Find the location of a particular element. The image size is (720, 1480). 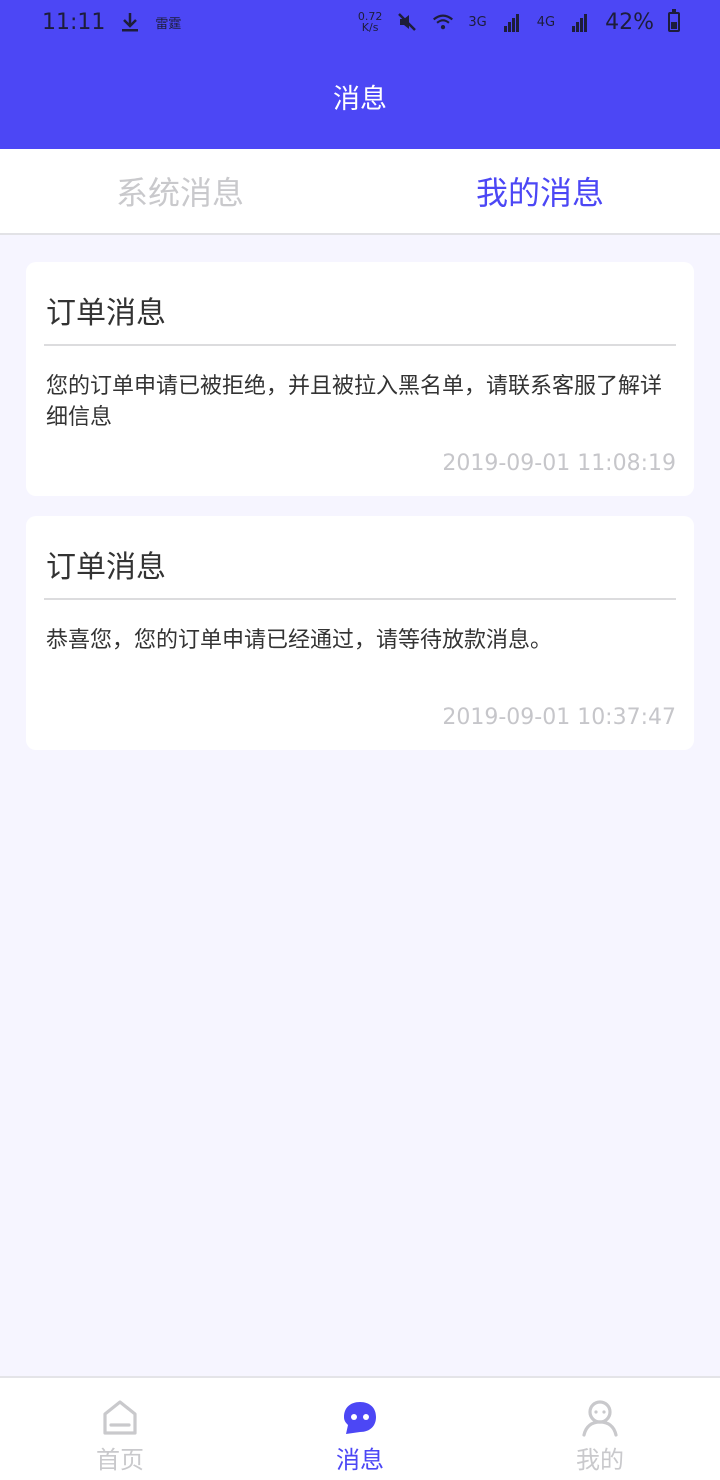

signal-4g-icon is located at coordinates (580, 22).